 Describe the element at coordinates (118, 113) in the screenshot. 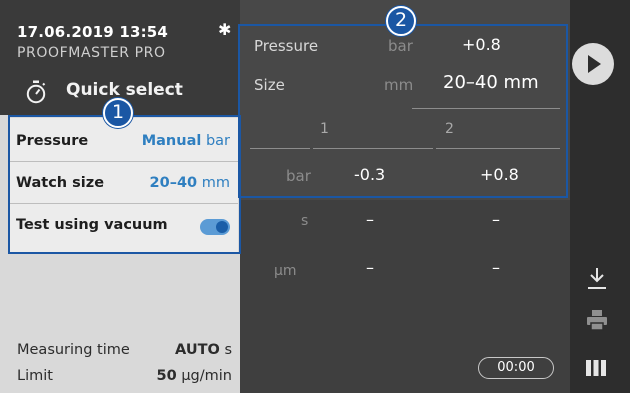

I see `callout-badge-1: 1` at that location.